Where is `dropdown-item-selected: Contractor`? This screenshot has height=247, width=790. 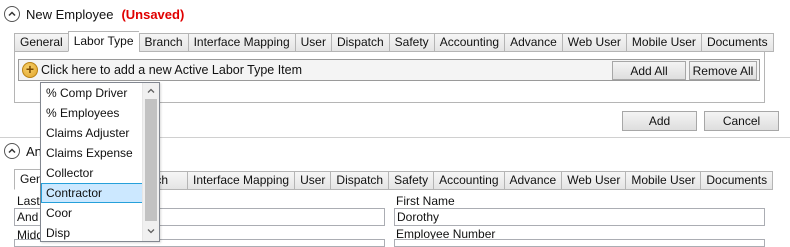 dropdown-item-selected: Contractor is located at coordinates (92, 193).